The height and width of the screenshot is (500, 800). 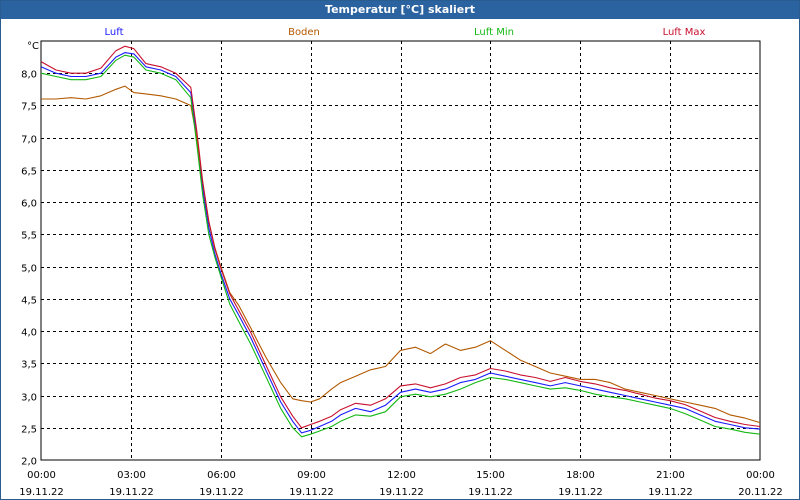 What do you see at coordinates (684, 32) in the screenshot?
I see `legend-luft-max: Luft Max` at bounding box center [684, 32].